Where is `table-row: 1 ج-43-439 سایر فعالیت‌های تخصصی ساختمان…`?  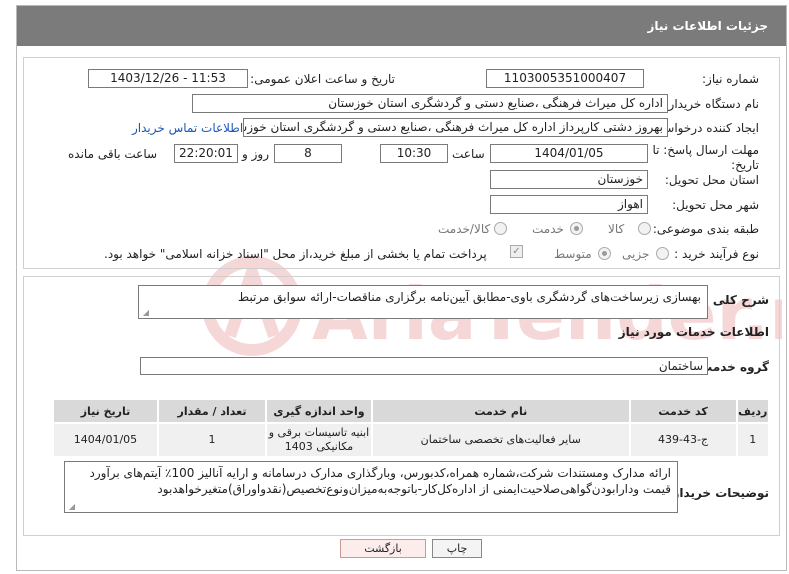
table-row: 1 ج-43-439 سایر فعالیت‌های تخصصی ساختمان… is located at coordinates (411, 440).